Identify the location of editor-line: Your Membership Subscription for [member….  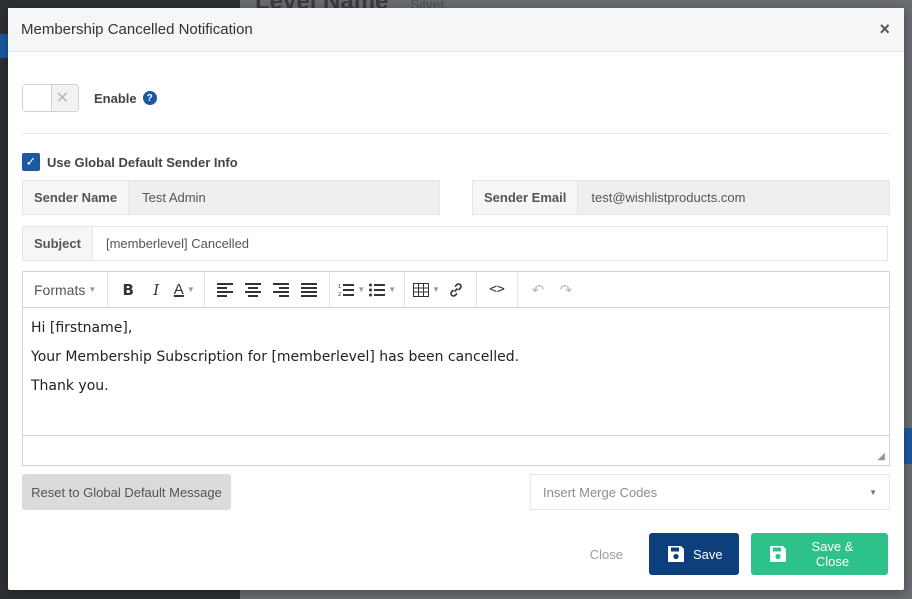
(275, 357).